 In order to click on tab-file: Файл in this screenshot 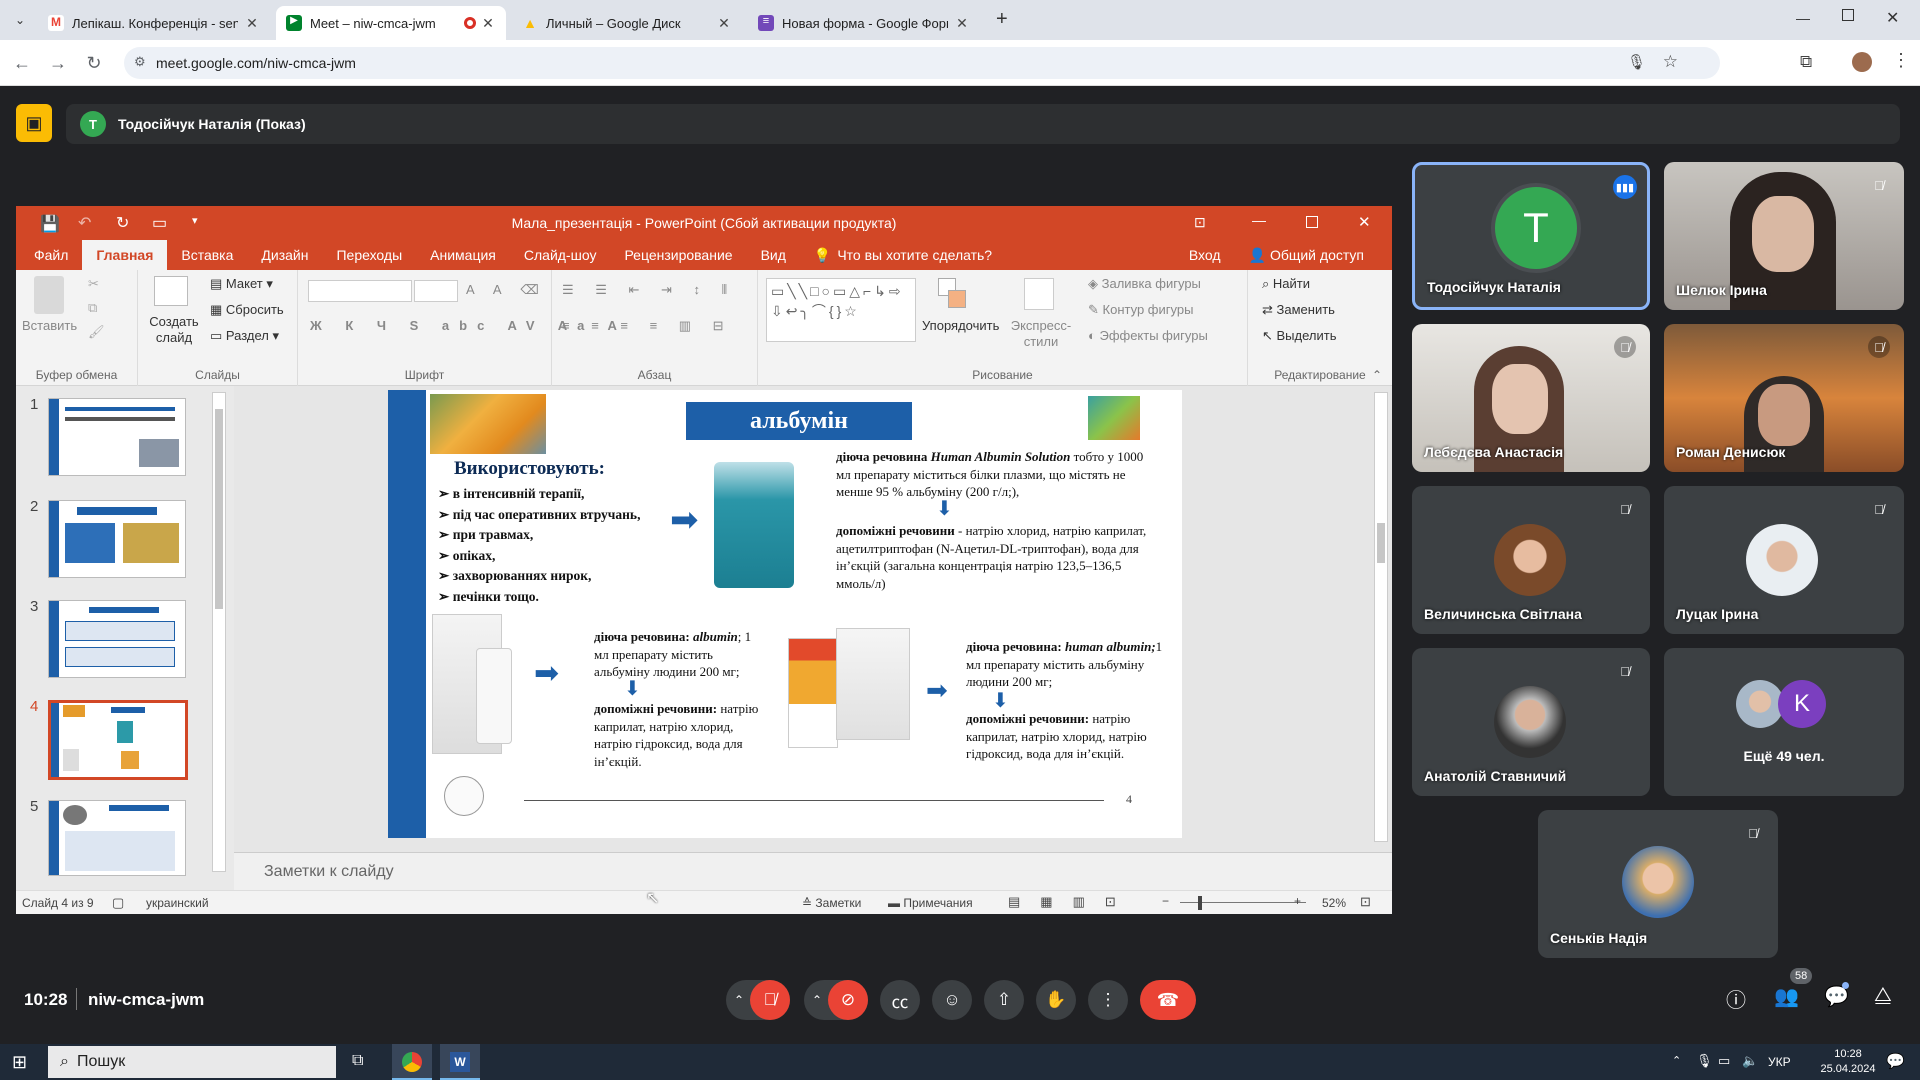, I will do `click(51, 255)`.